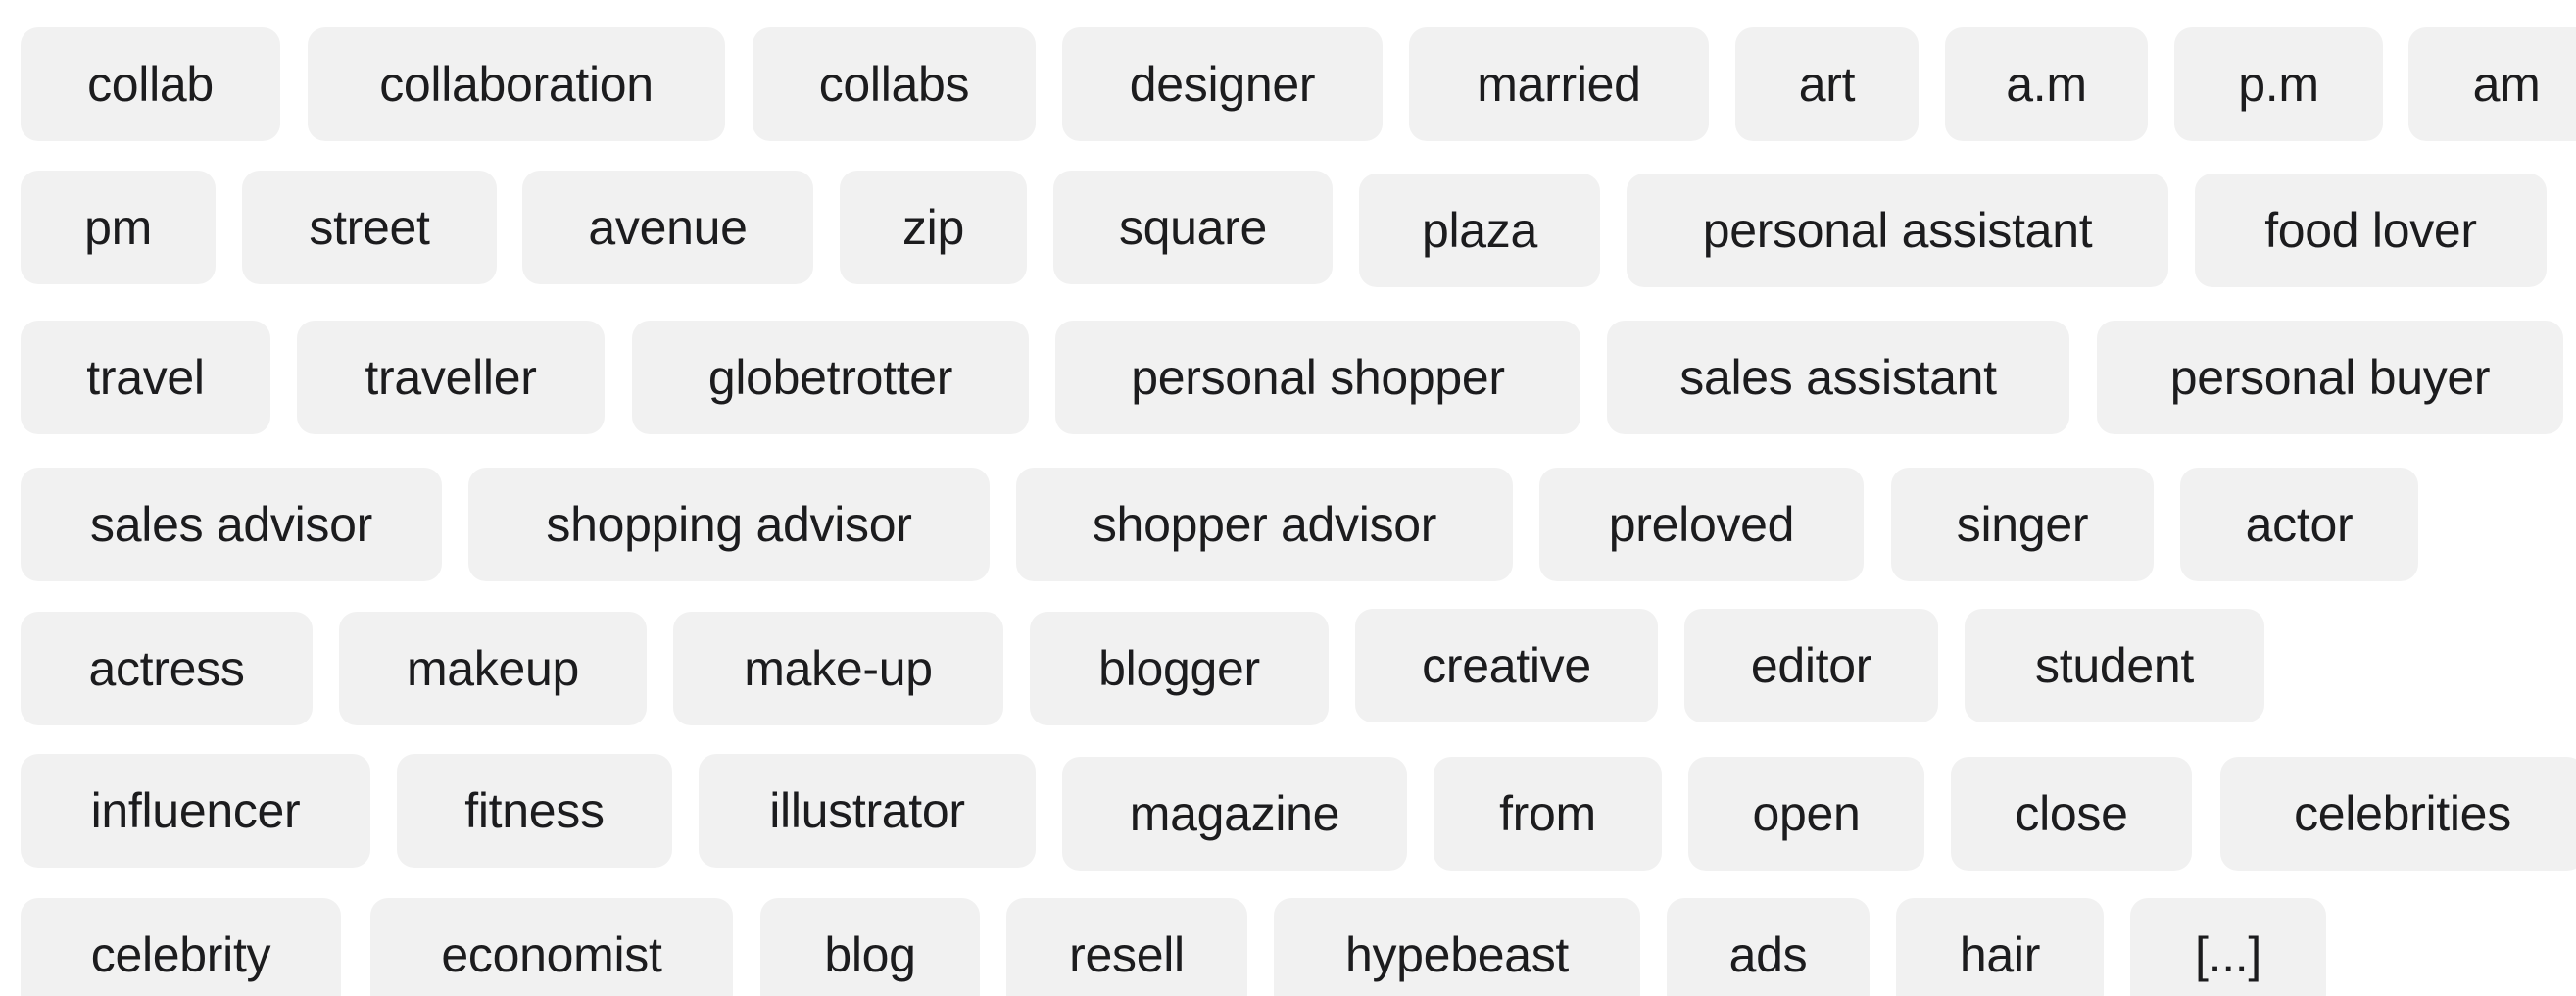  I want to click on tag-chip: married, so click(1559, 84).